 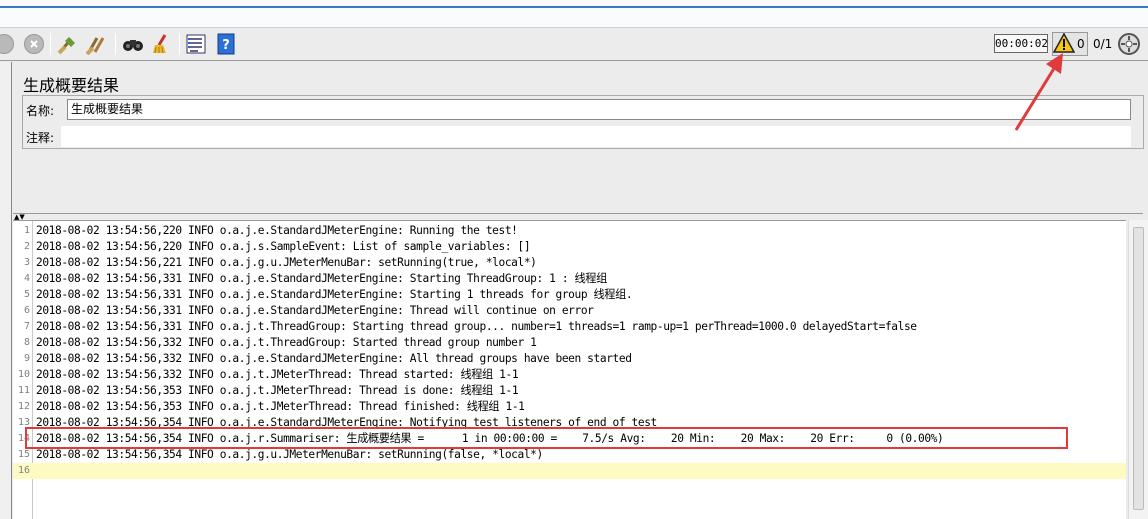 I want to click on annotation-arrow-icon, so click(x=1038, y=92).